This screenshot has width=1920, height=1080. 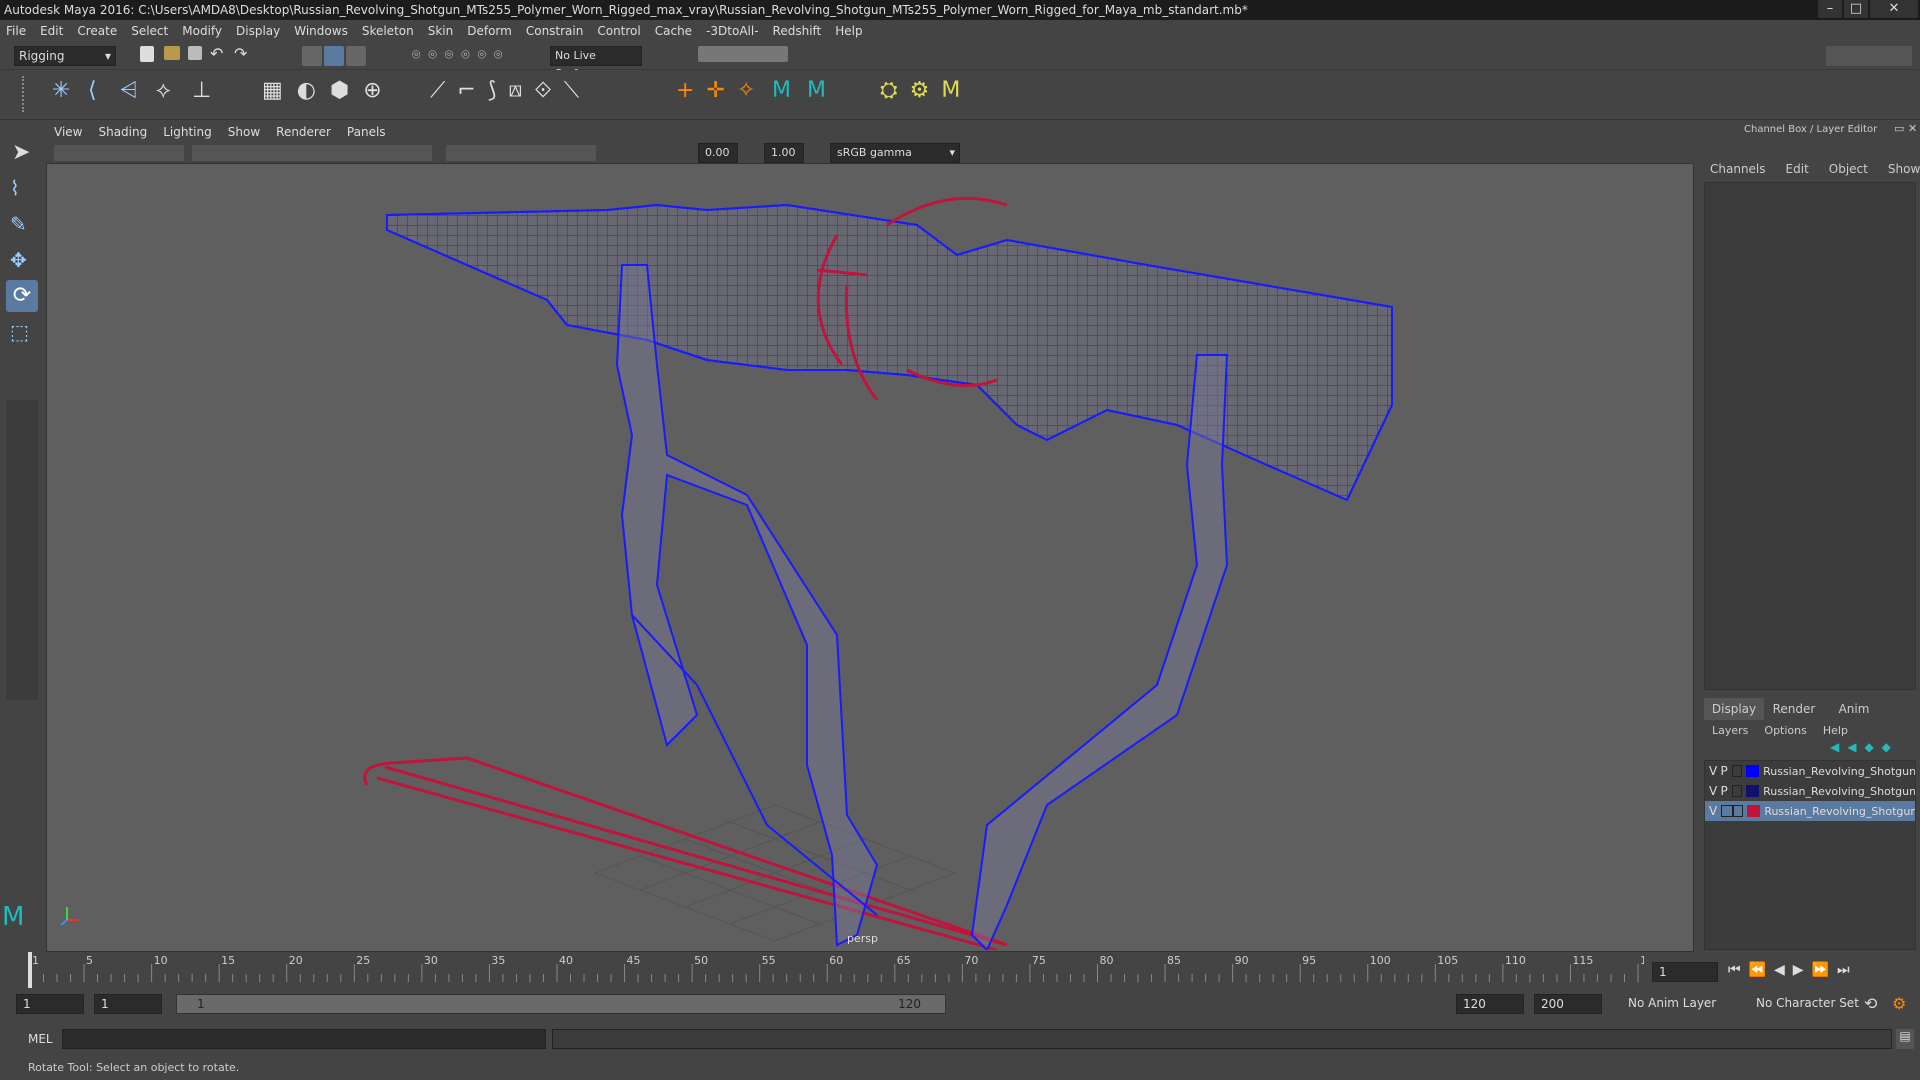 What do you see at coordinates (15, 188) in the screenshot?
I see `lasso-tool-icon: ⌇` at bounding box center [15, 188].